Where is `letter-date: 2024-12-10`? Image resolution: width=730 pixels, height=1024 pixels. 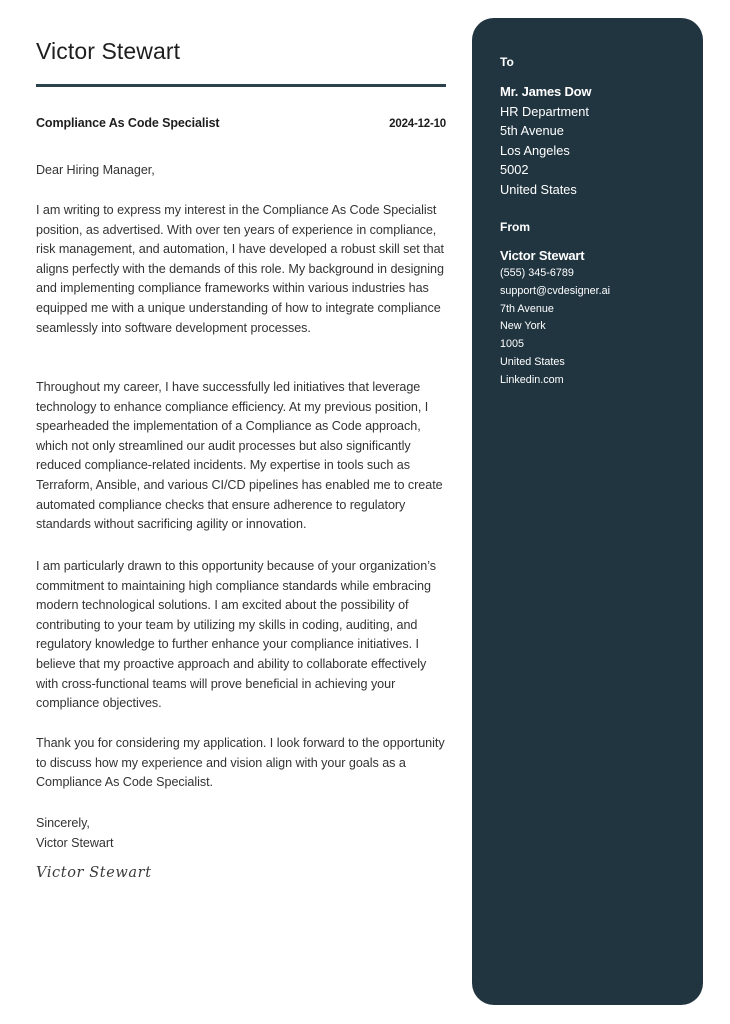 letter-date: 2024-12-10 is located at coordinates (417, 124).